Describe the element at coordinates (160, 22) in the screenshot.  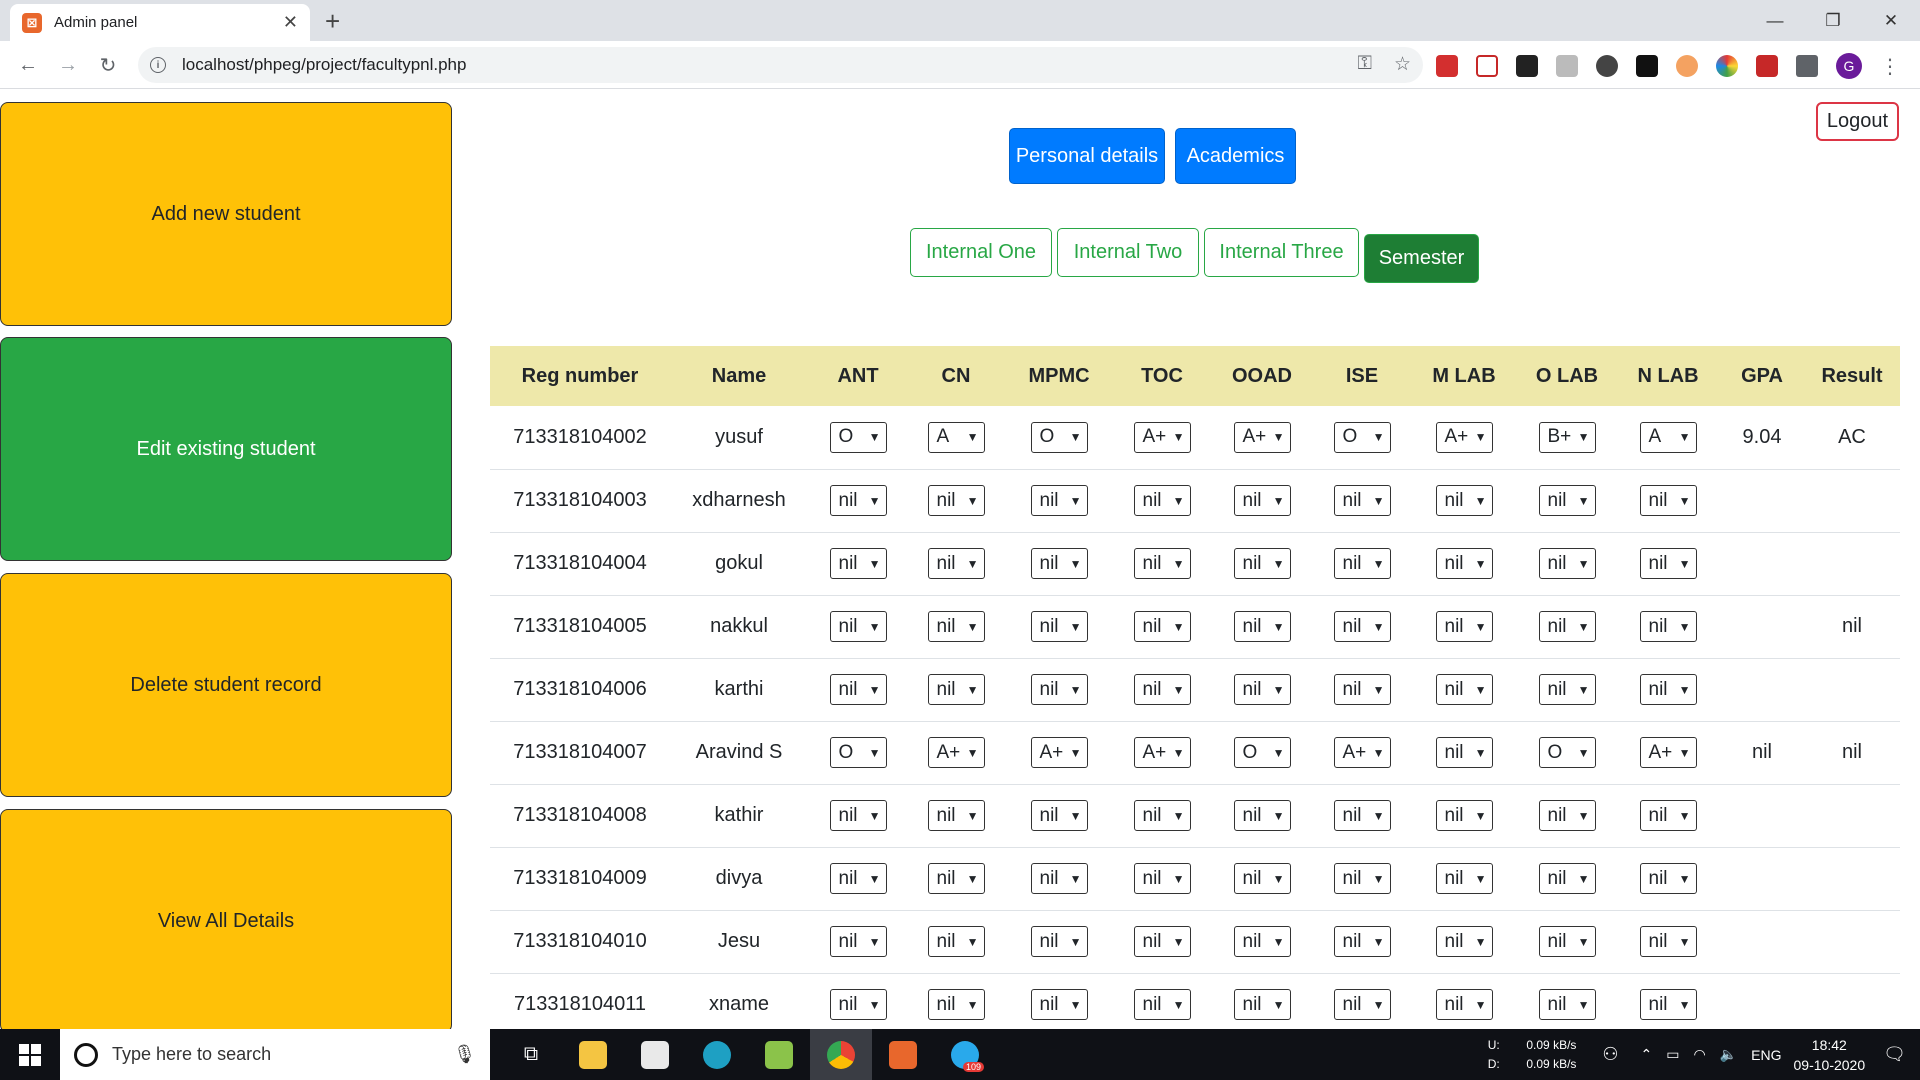
I see `browser-tab: ⊠ Admin panel ✕` at that location.